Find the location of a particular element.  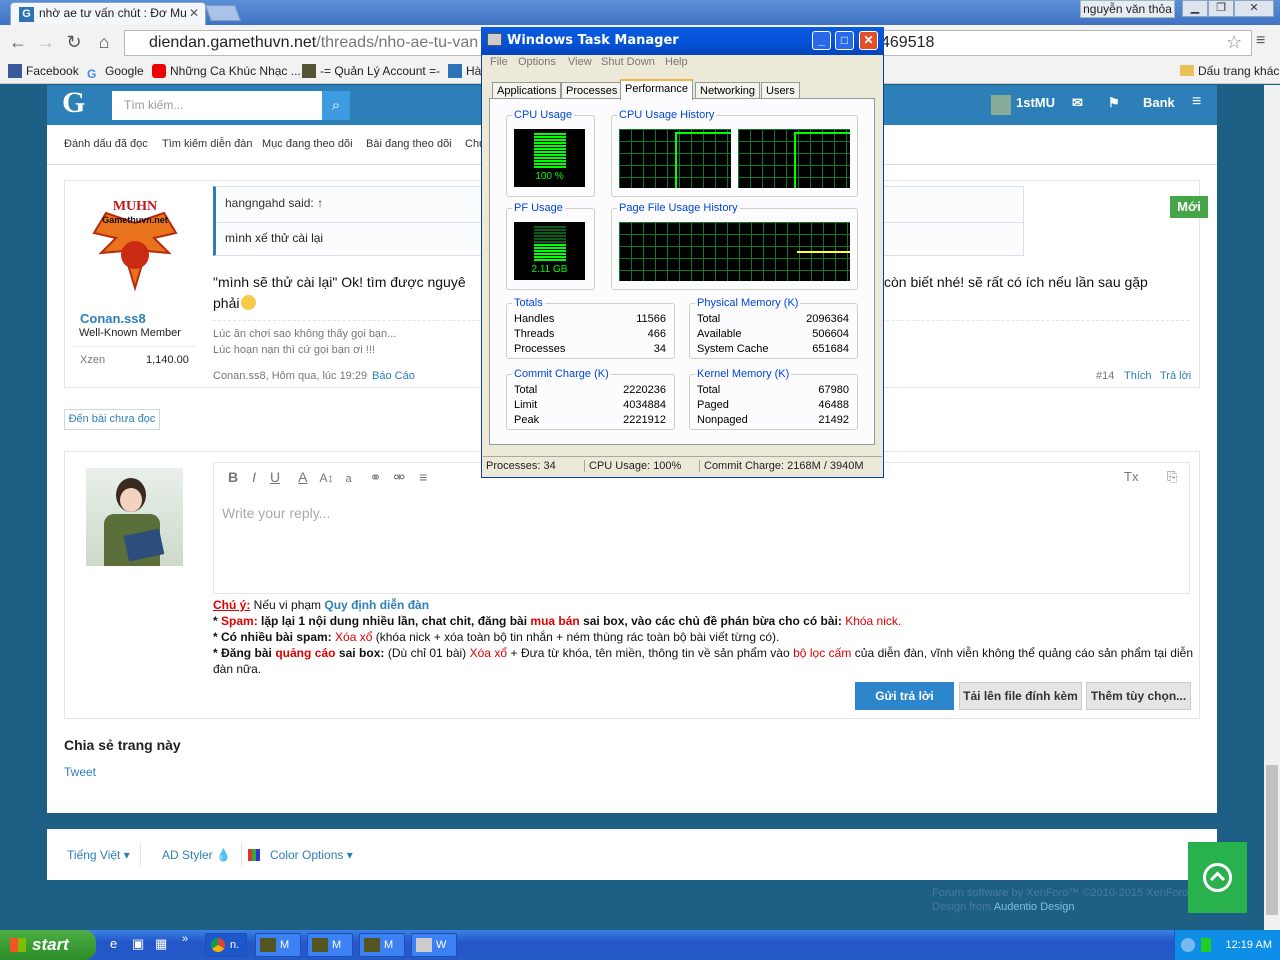

like-link: Thích is located at coordinates (1138, 376).